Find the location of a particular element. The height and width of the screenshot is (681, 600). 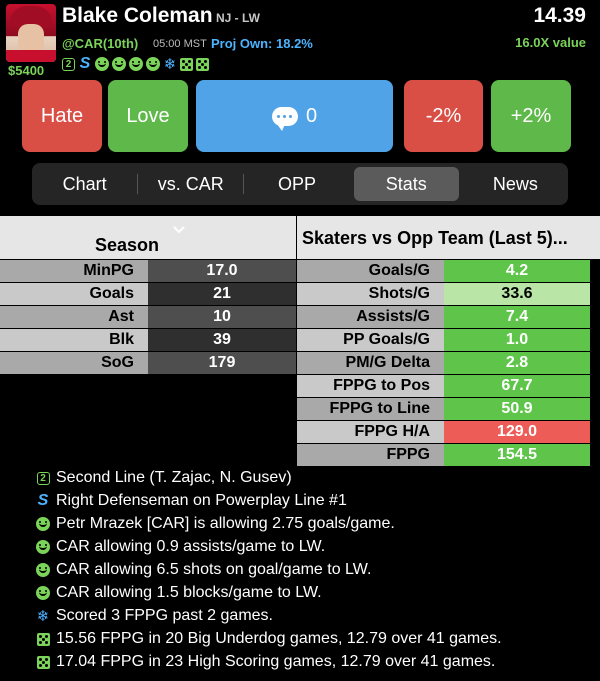

opp-stat-value: 50.9 is located at coordinates (517, 409).